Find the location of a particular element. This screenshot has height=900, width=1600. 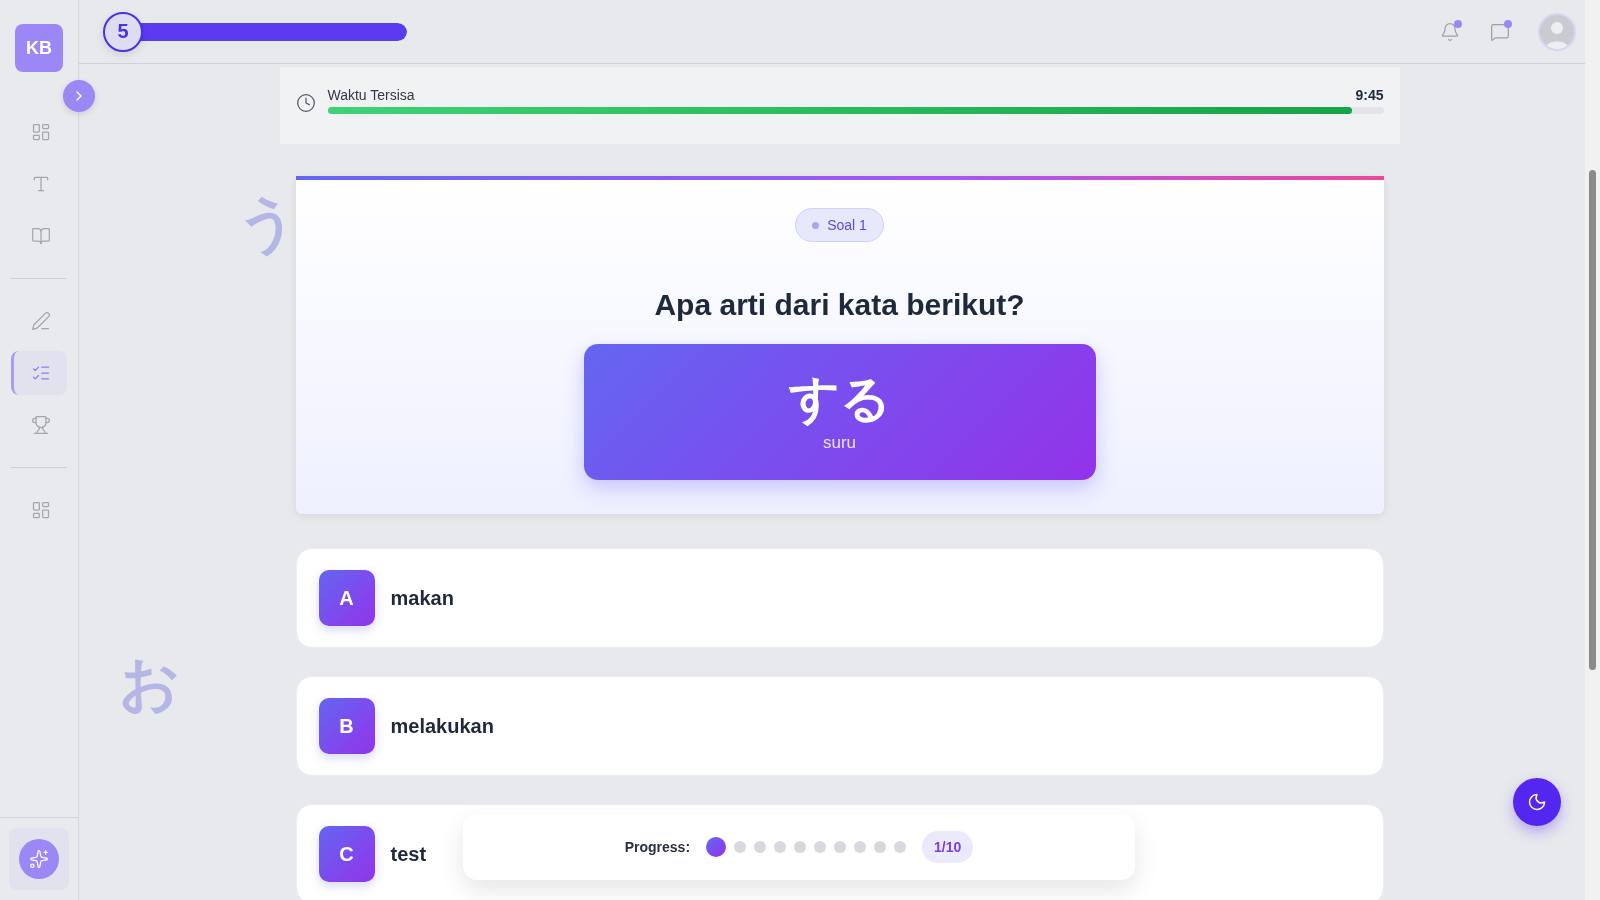

answer-option: B melakukan is located at coordinates (839, 726).